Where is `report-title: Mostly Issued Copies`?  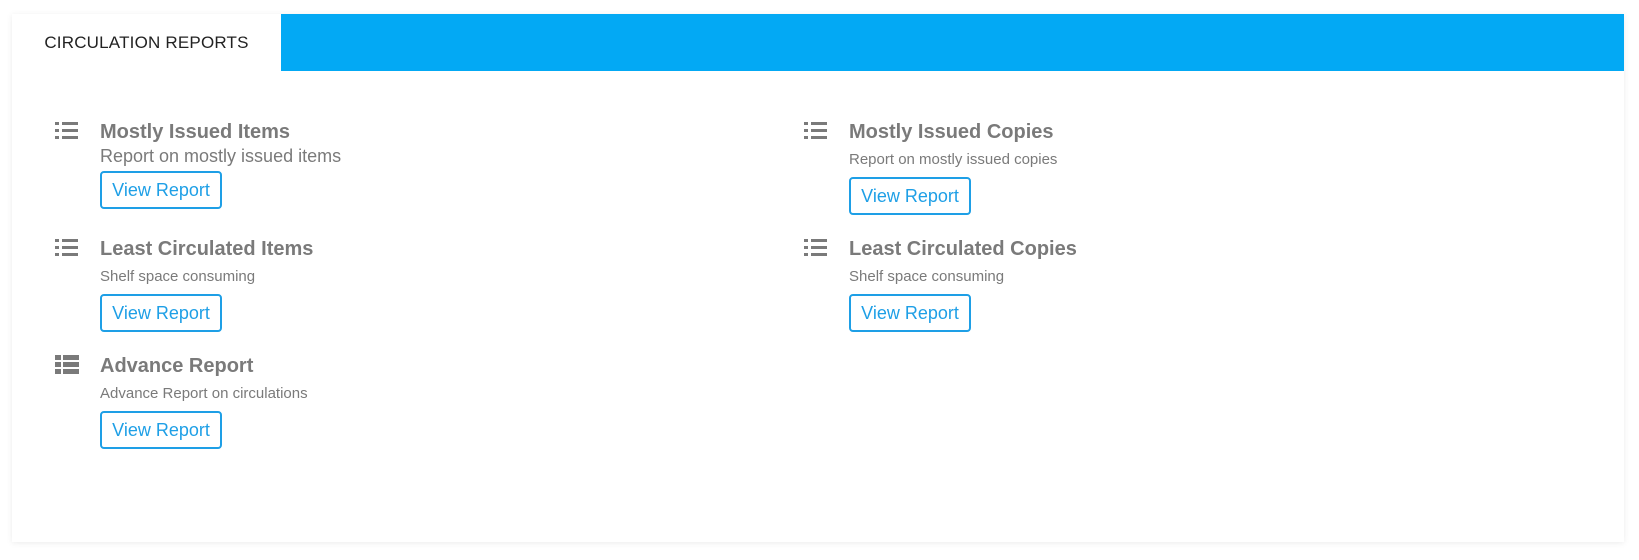 report-title: Mostly Issued Copies is located at coordinates (951, 132).